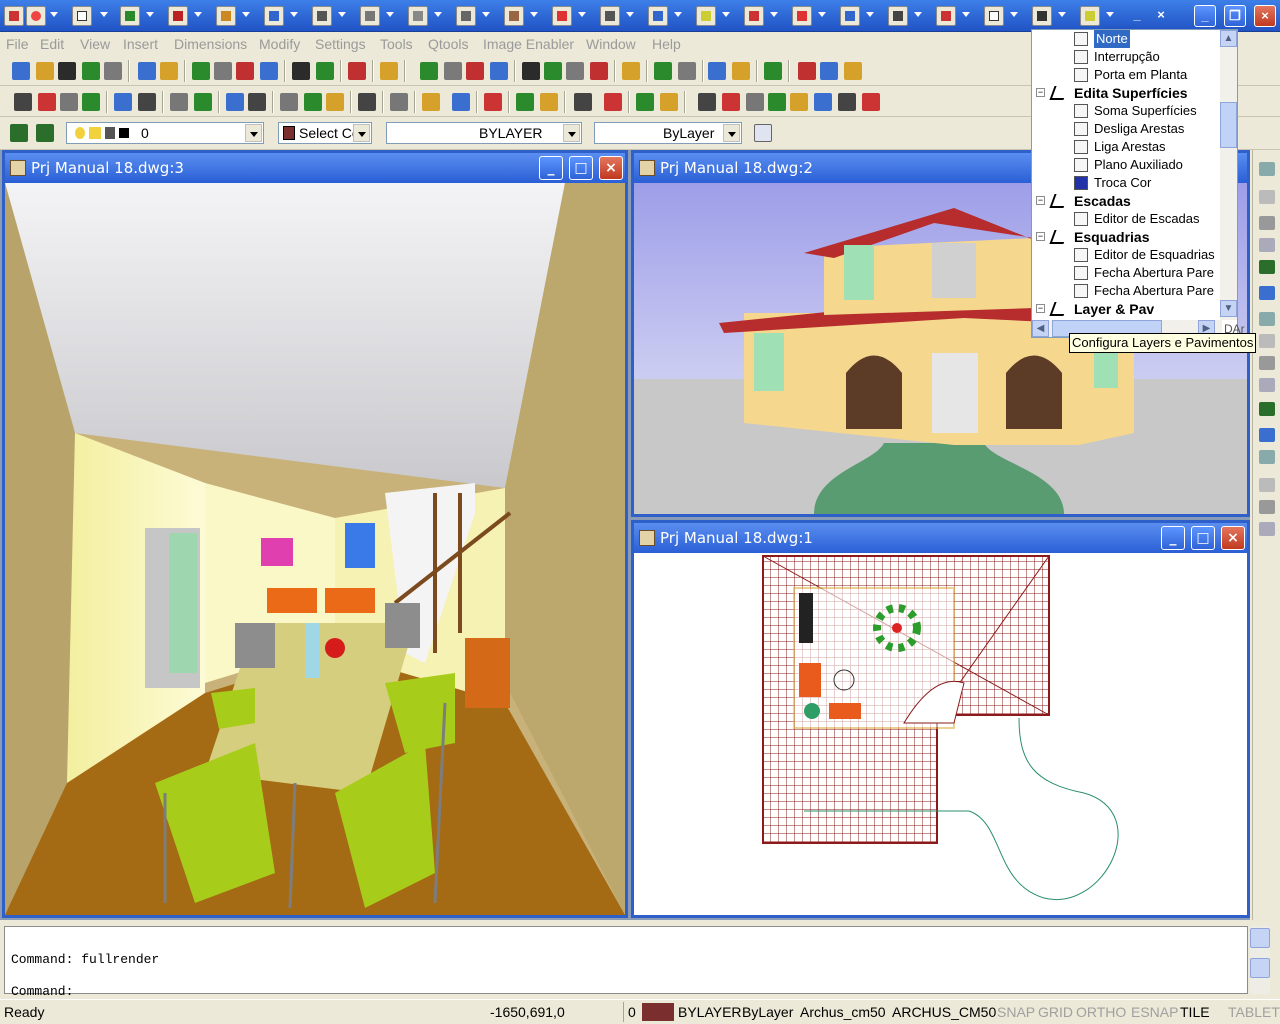 The image size is (1280, 1024). What do you see at coordinates (898, 16) in the screenshot?
I see `pin-icon` at bounding box center [898, 16].